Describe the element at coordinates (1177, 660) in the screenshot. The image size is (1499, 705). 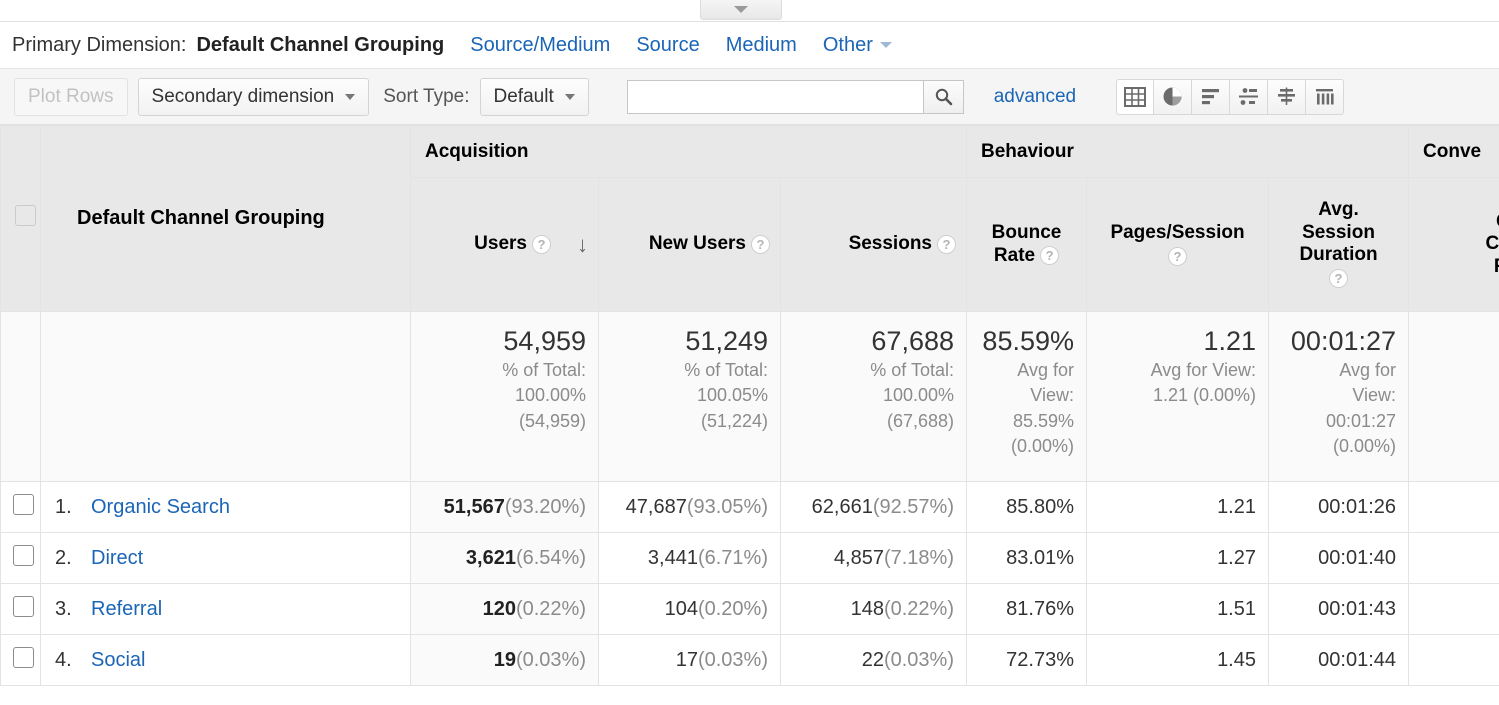
I see `row-pages-session-cell: 1.45` at that location.